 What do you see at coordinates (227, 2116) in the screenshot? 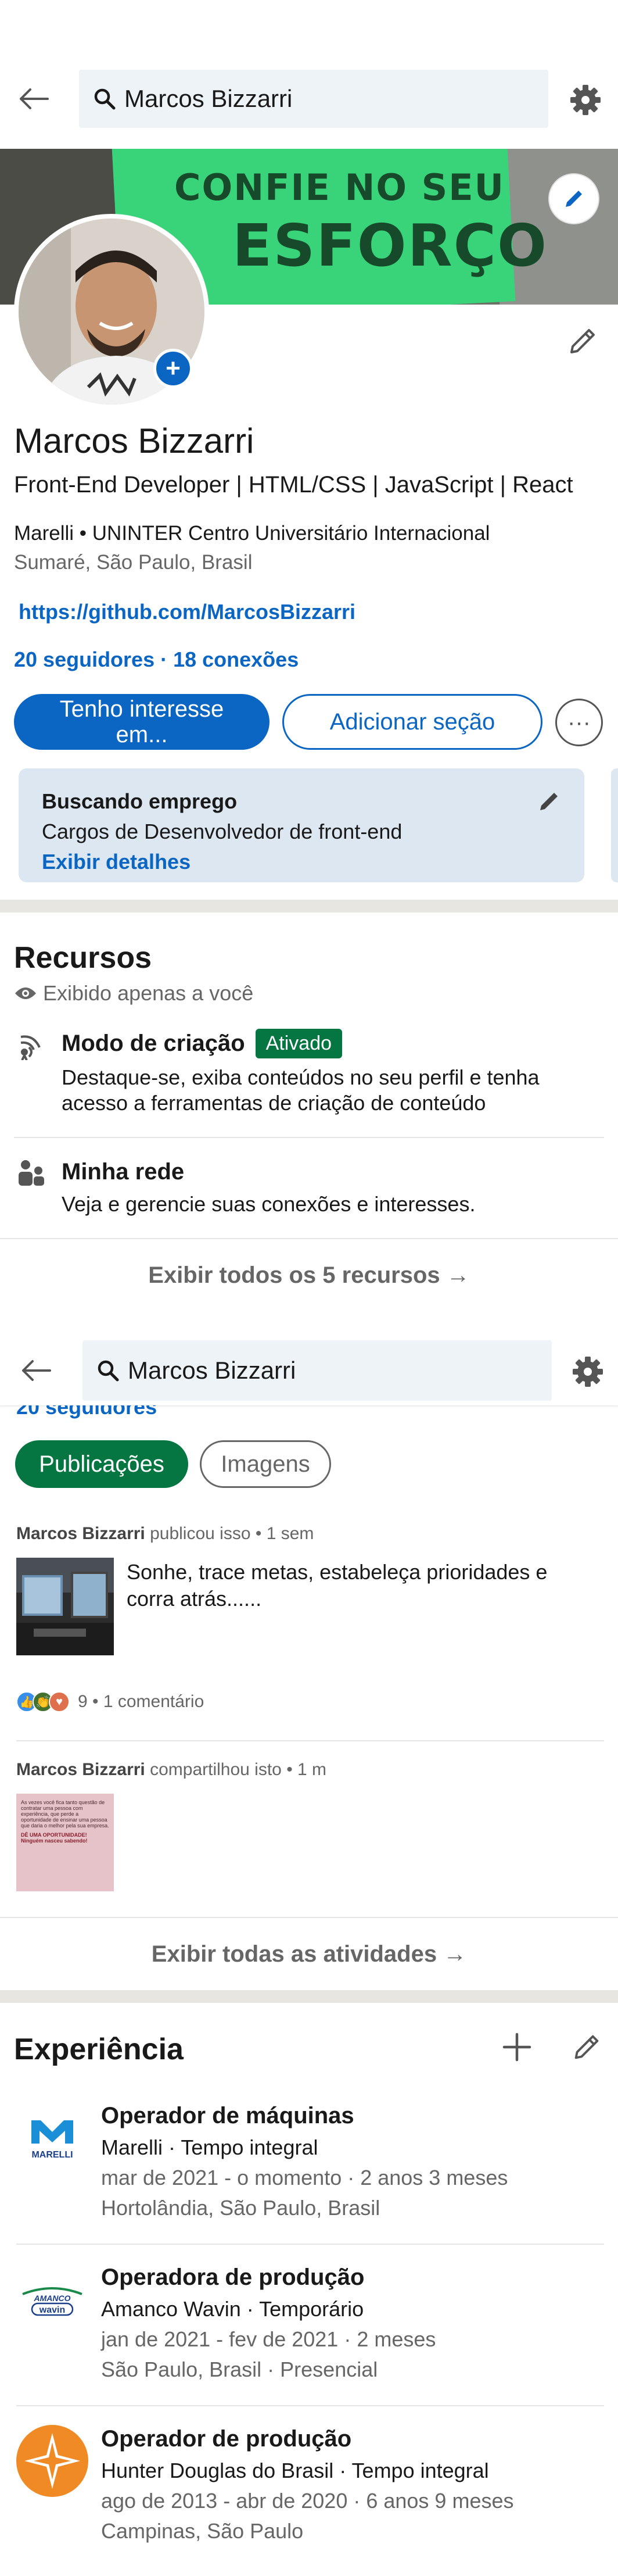
I see `exp-role: Operador de máquinas` at bounding box center [227, 2116].